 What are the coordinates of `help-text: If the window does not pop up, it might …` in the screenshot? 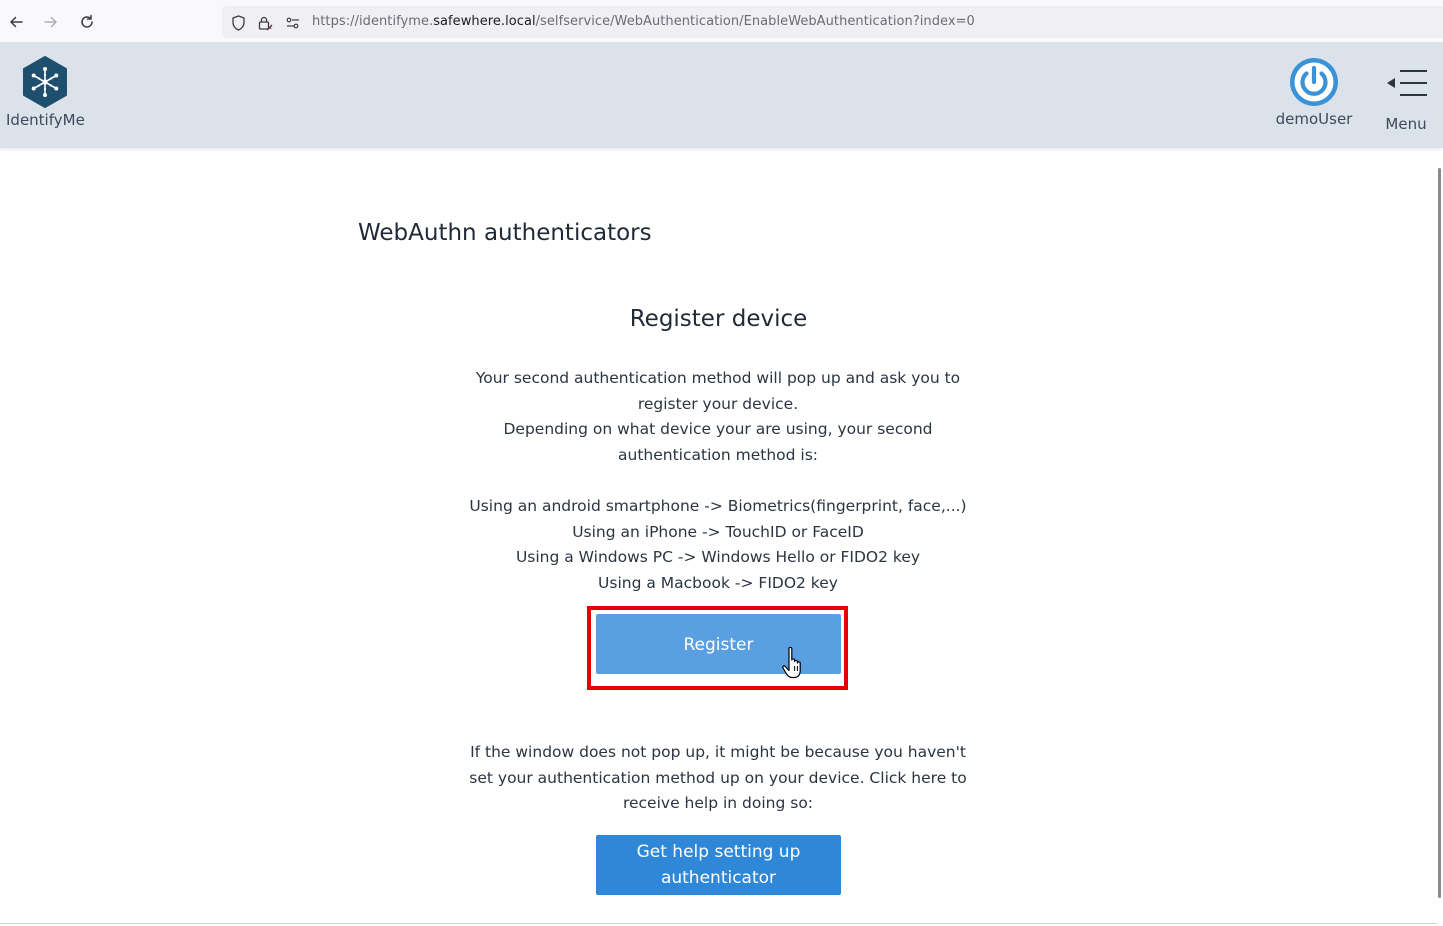 It's located at (718, 778).